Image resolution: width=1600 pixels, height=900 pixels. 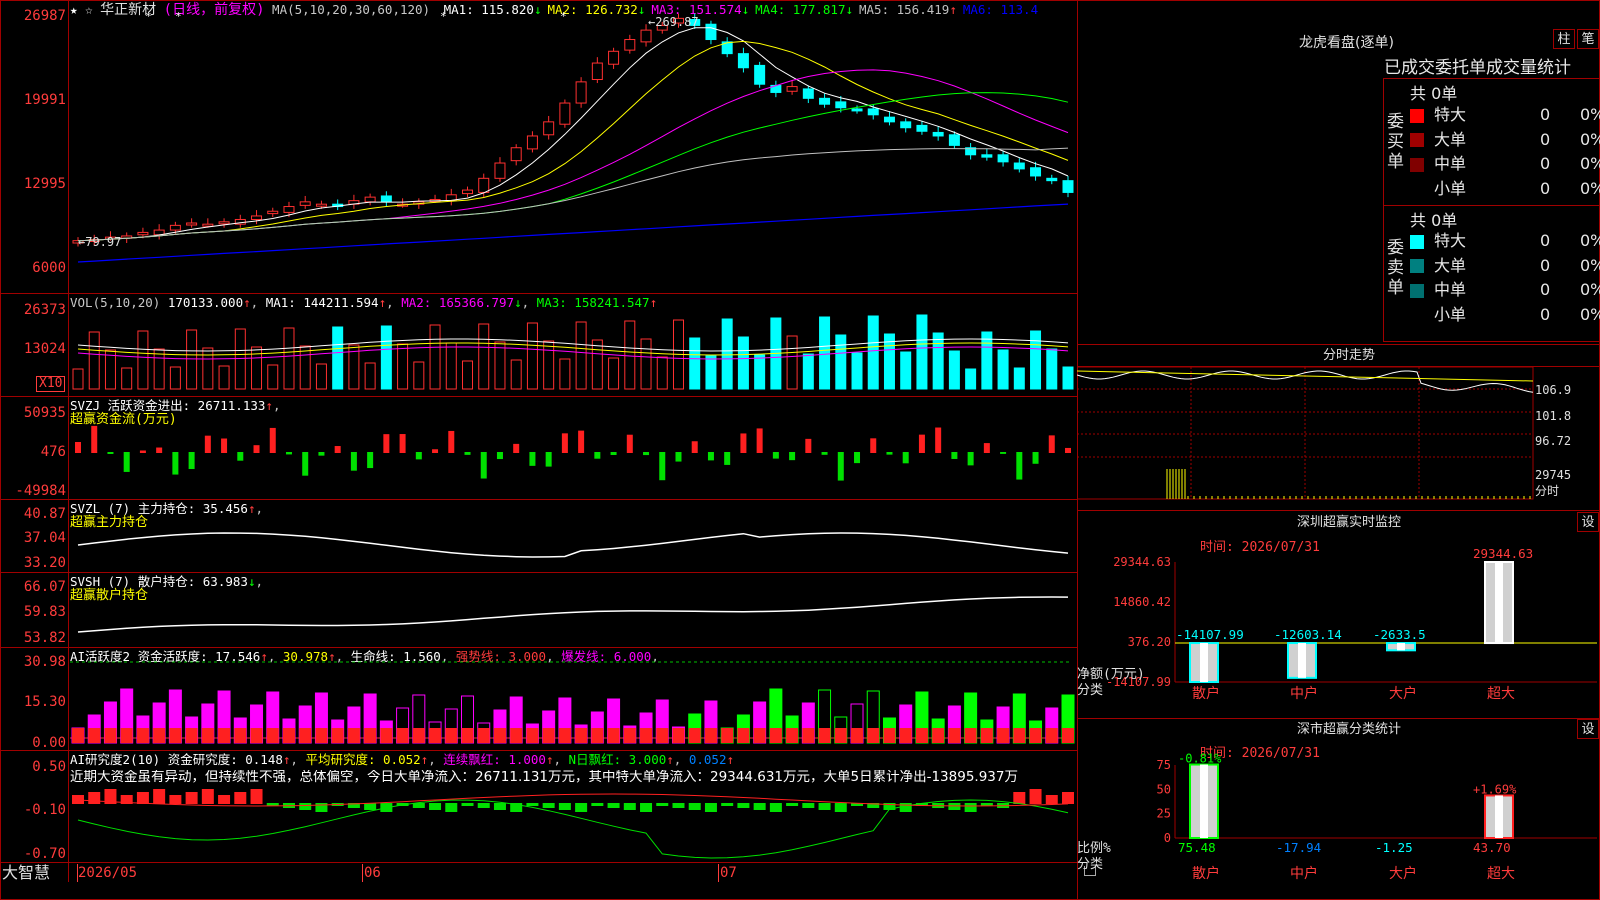 What do you see at coordinates (1505, 115) in the screenshot?
I see `order-row: 特大 0 0%` at bounding box center [1505, 115].